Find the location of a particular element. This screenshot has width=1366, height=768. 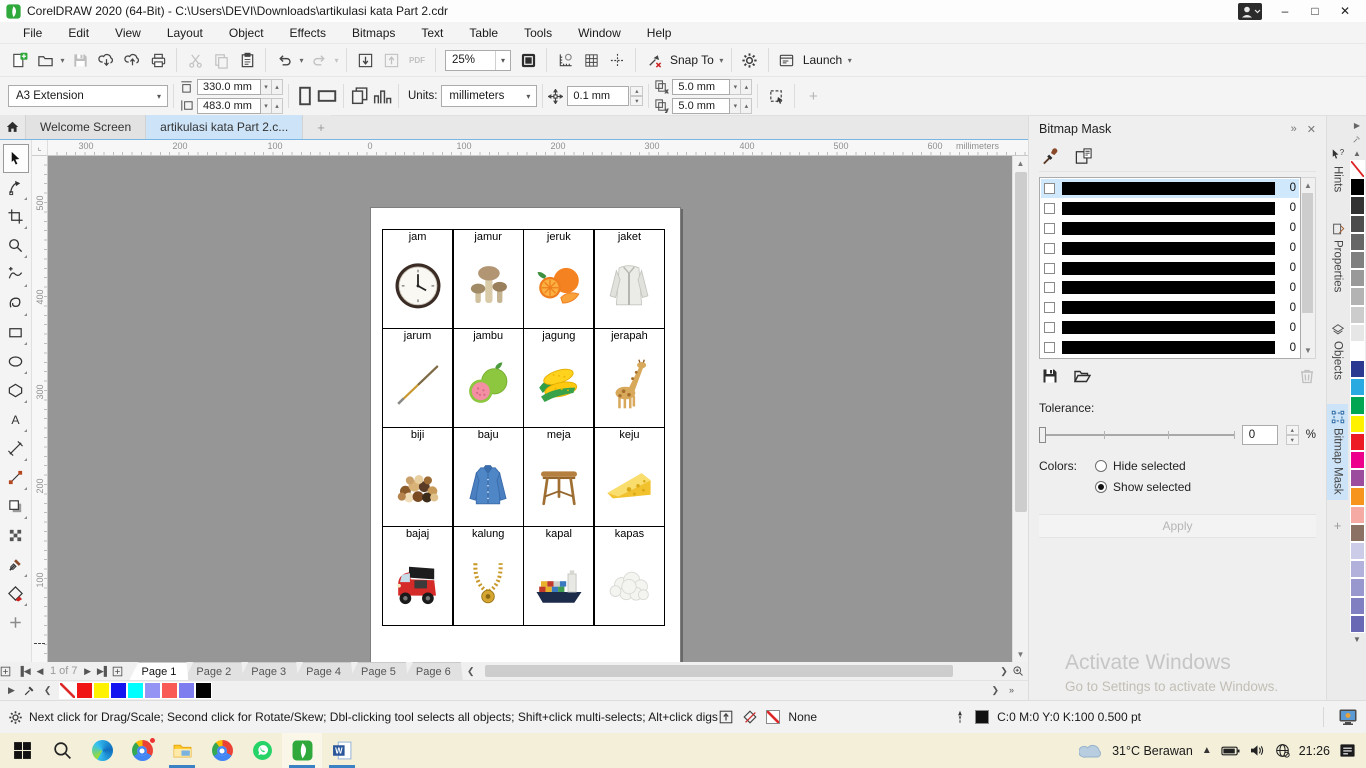

palette-scroll-down: ▼ is located at coordinates (1357, 640).